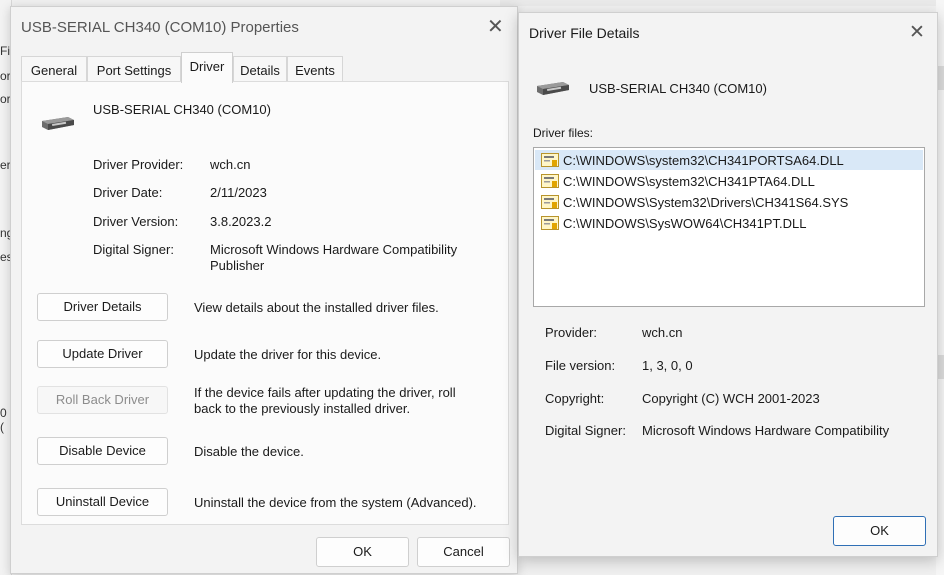  What do you see at coordinates (315, 69) in the screenshot?
I see `tab-events: Events` at bounding box center [315, 69].